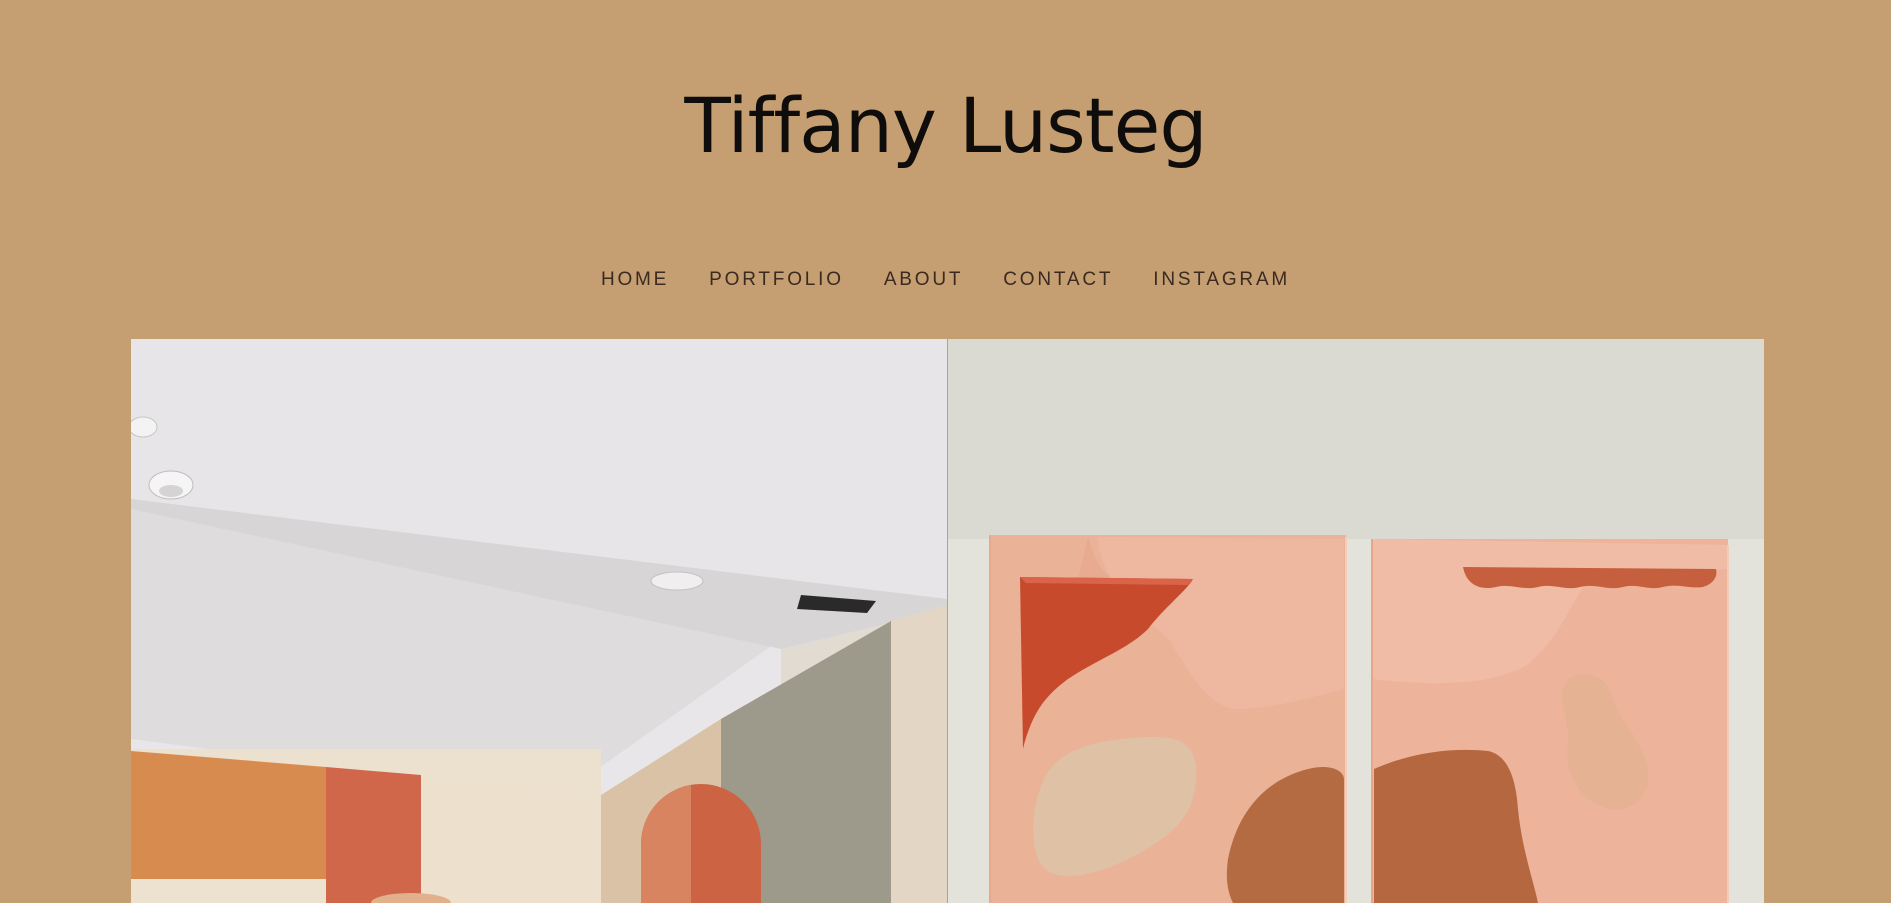  Describe the element at coordinates (945, 126) in the screenshot. I see `site-title: Tiffany Lusteg` at that location.